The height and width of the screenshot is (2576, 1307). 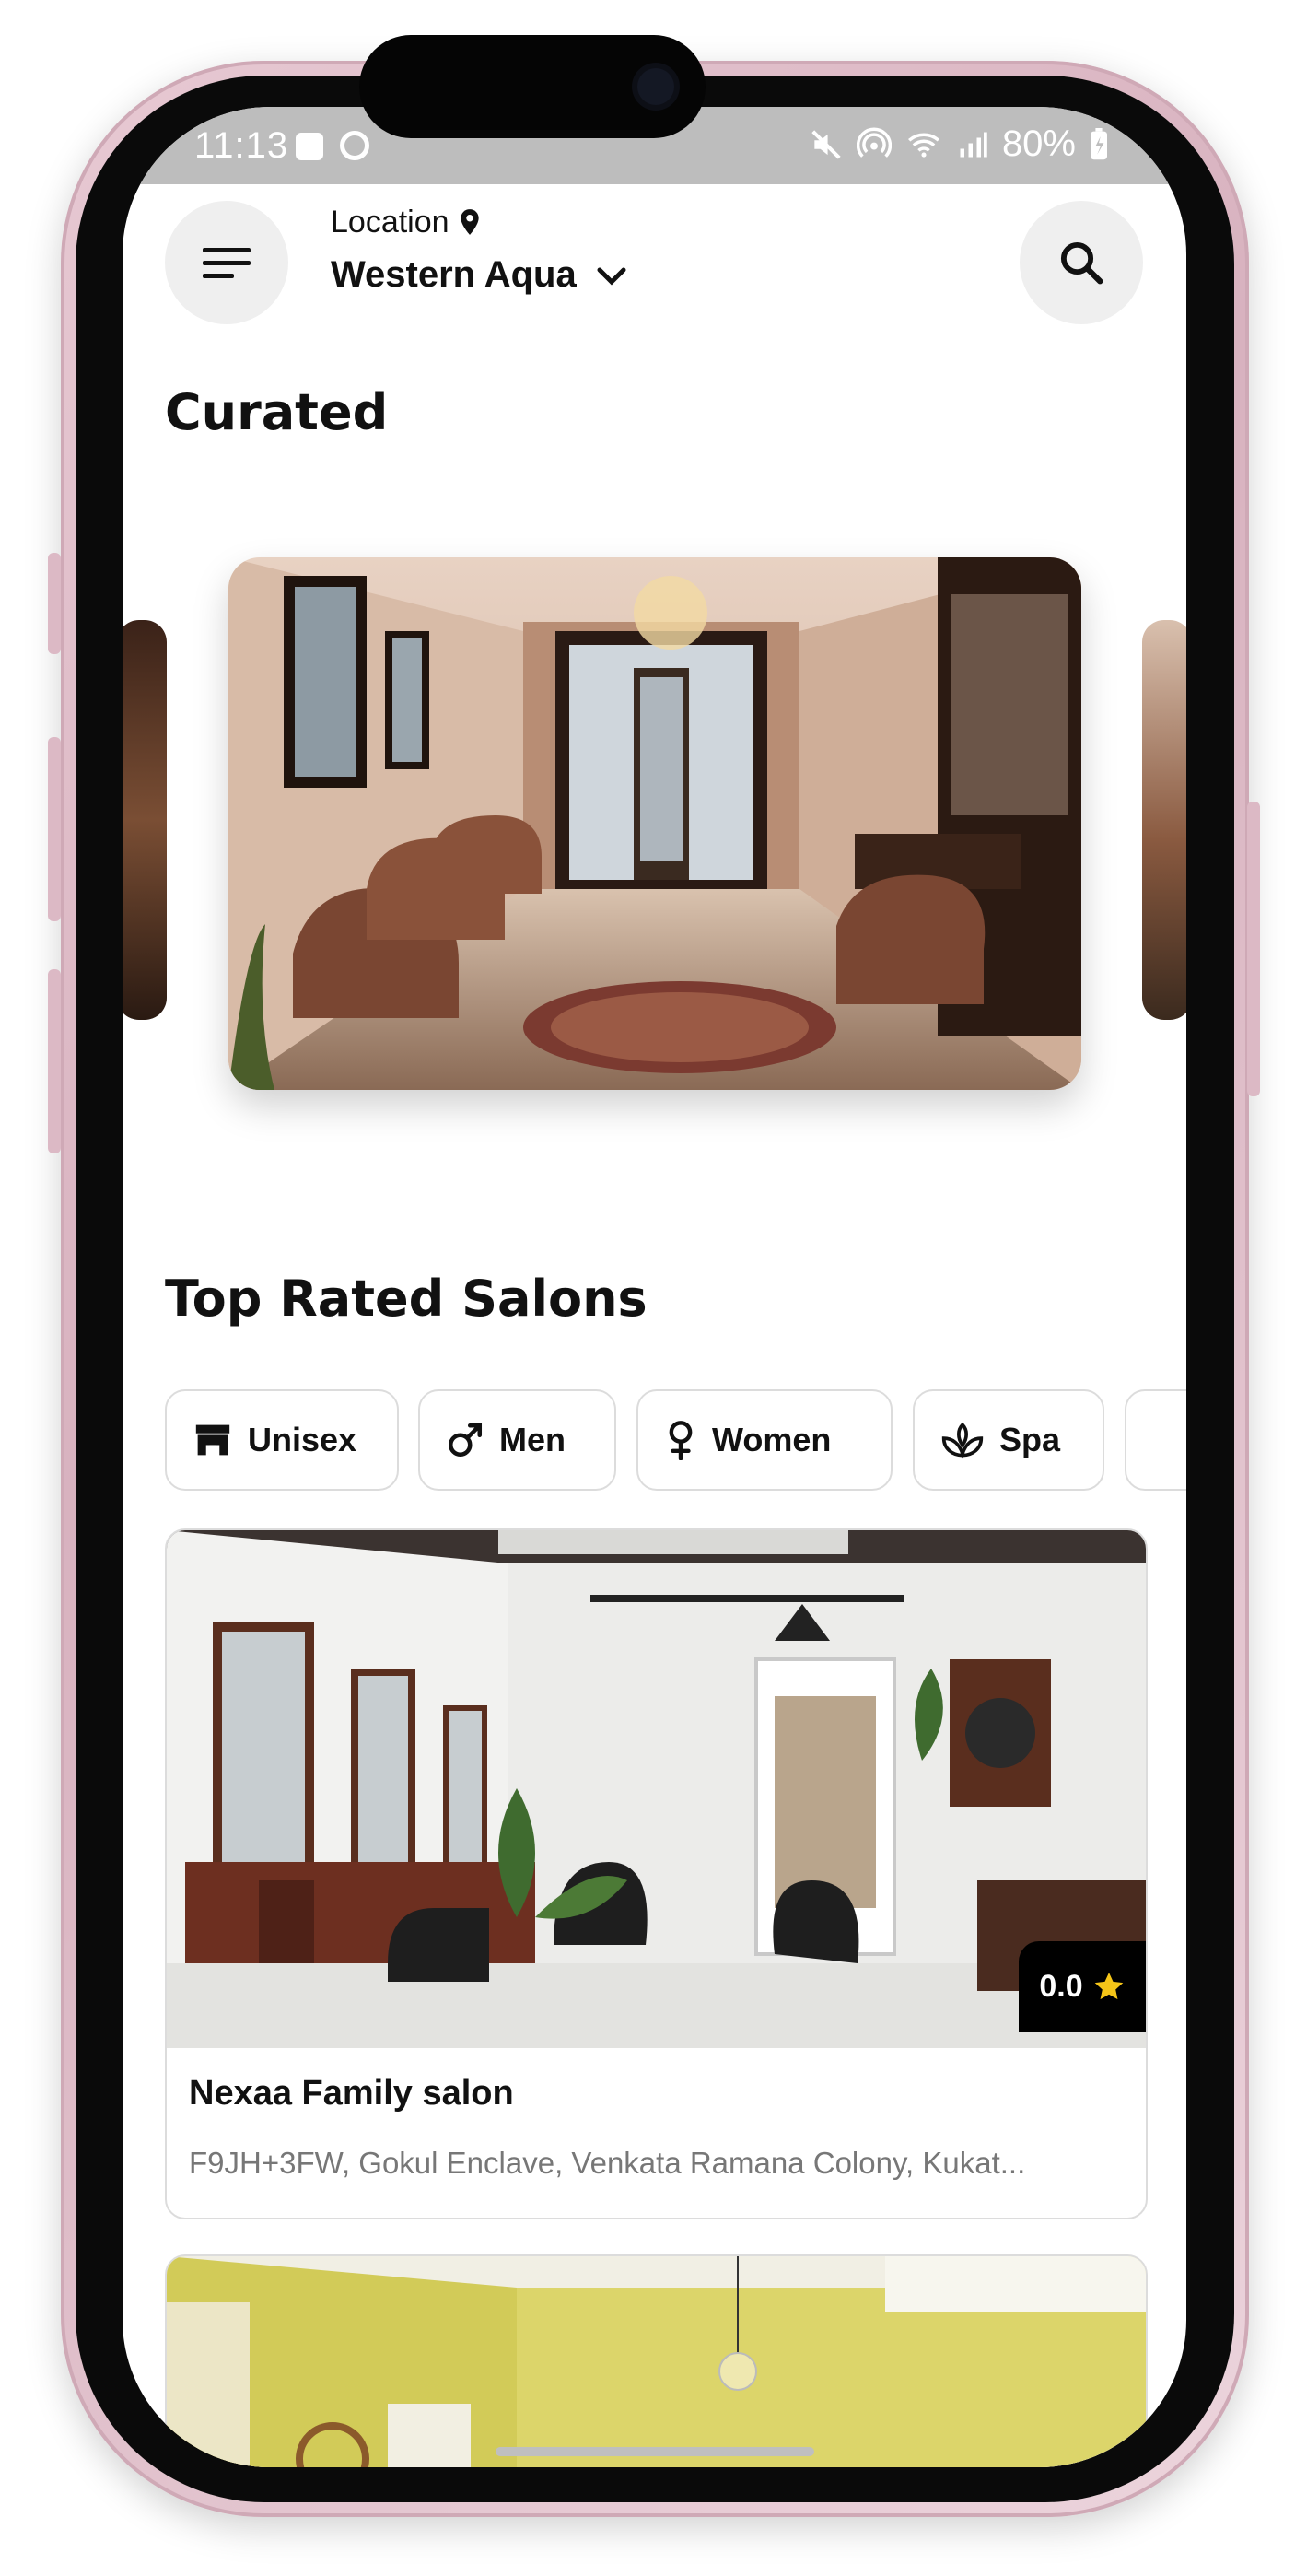 What do you see at coordinates (654, 276) in the screenshot?
I see `app-header: Location Western Aqua` at bounding box center [654, 276].